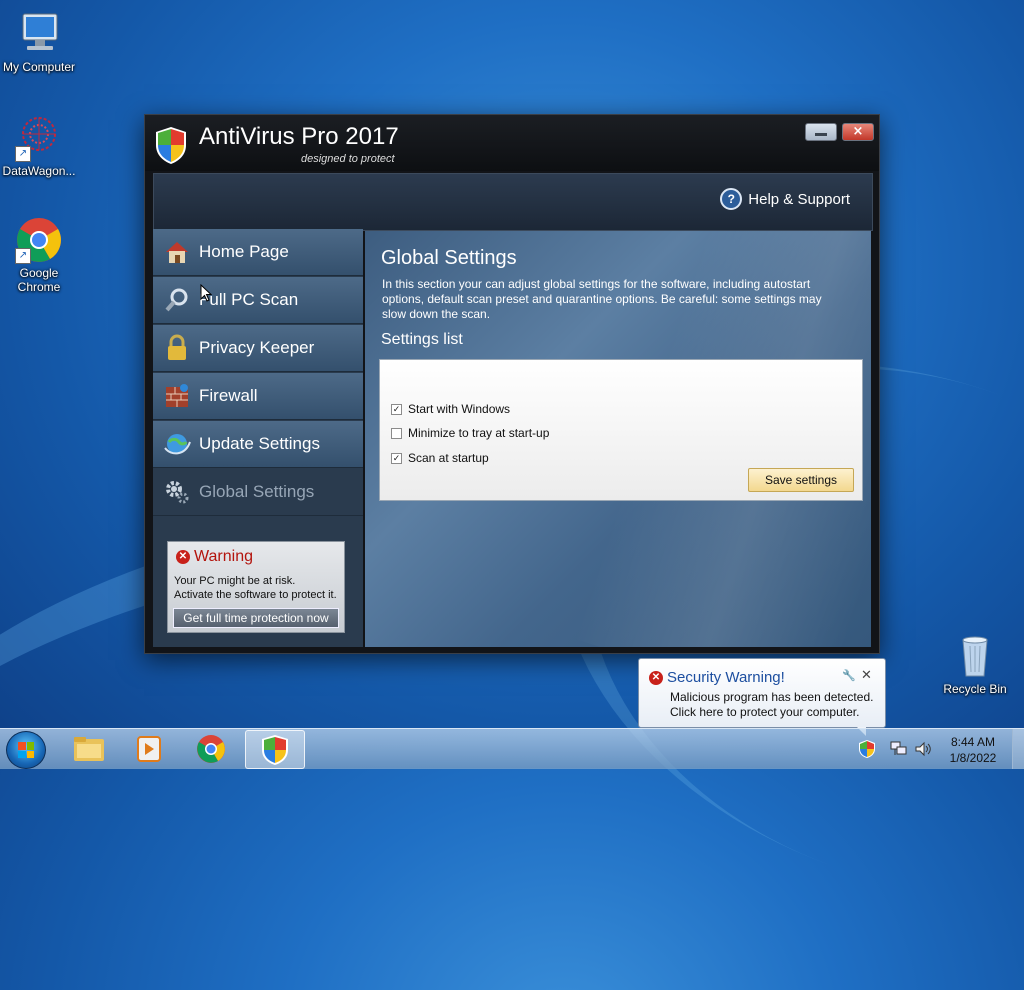 The image size is (1024, 990). I want to click on recycle-bin-icon, so click(975, 656).